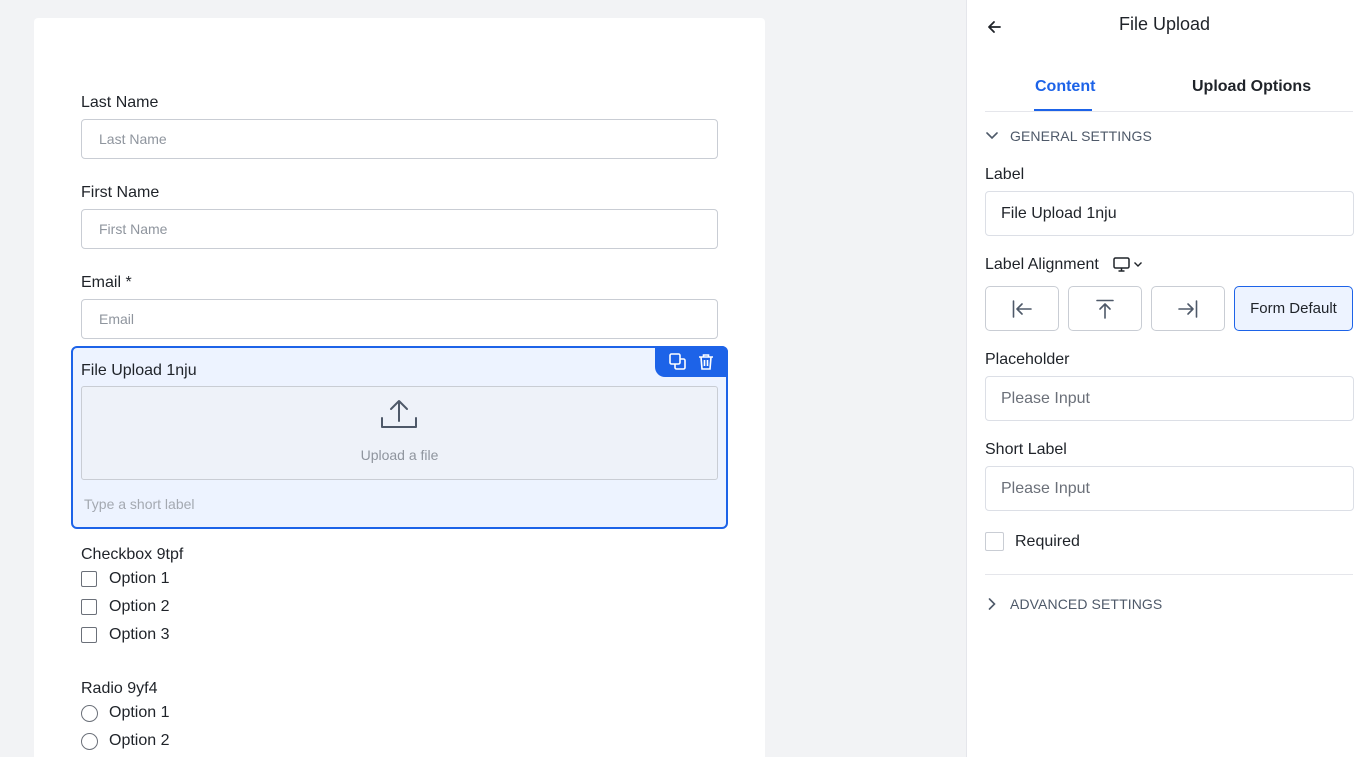 This screenshot has height=757, width=1362. I want to click on tab-upload-options: Upload Options, so click(1251, 87).